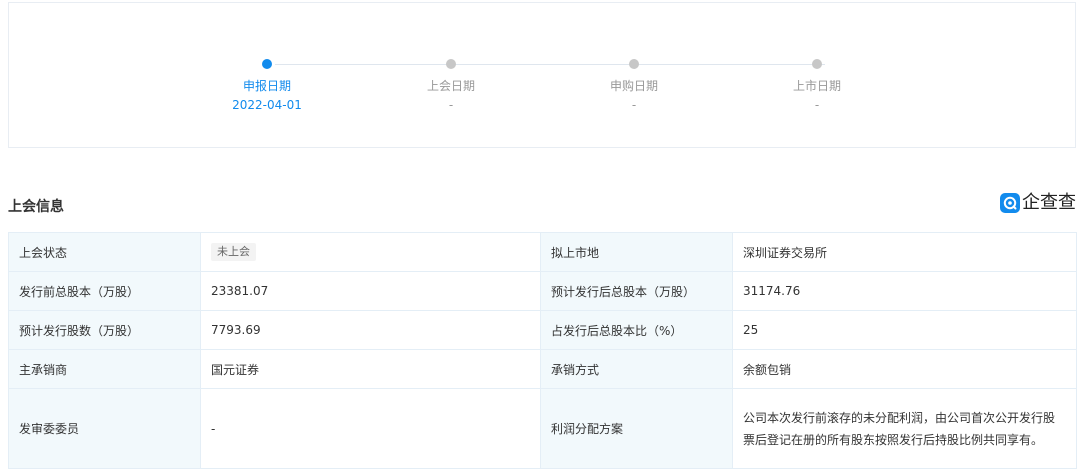  I want to click on table-value: 国元证券, so click(370, 369).